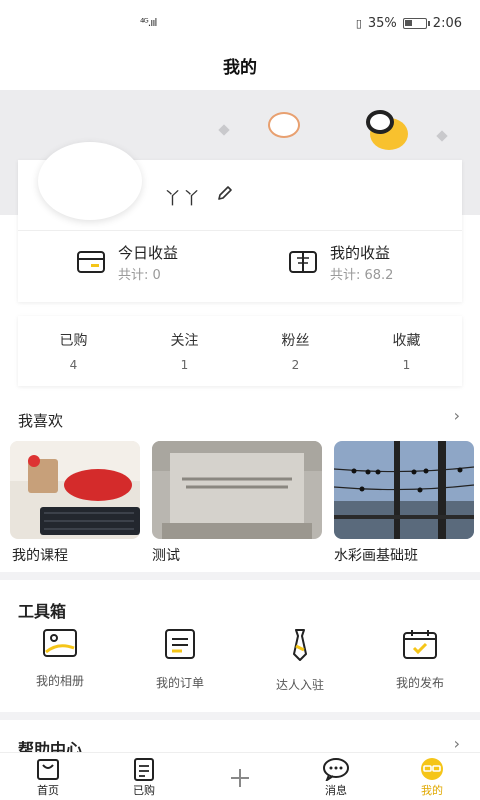  Describe the element at coordinates (432, 769) in the screenshot. I see `profile-glasses-icon` at that location.